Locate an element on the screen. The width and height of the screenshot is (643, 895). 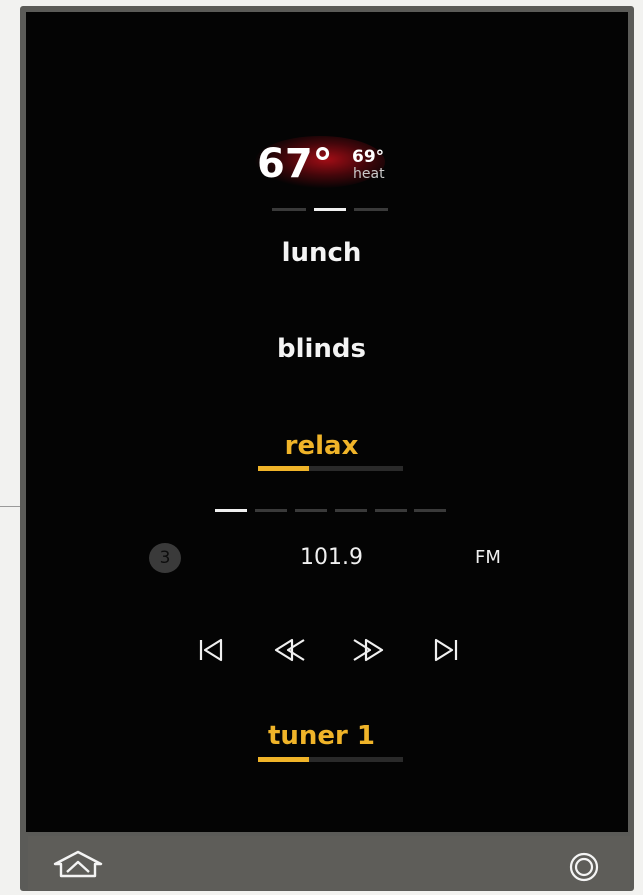
source-level-bar is located at coordinates (330, 759).